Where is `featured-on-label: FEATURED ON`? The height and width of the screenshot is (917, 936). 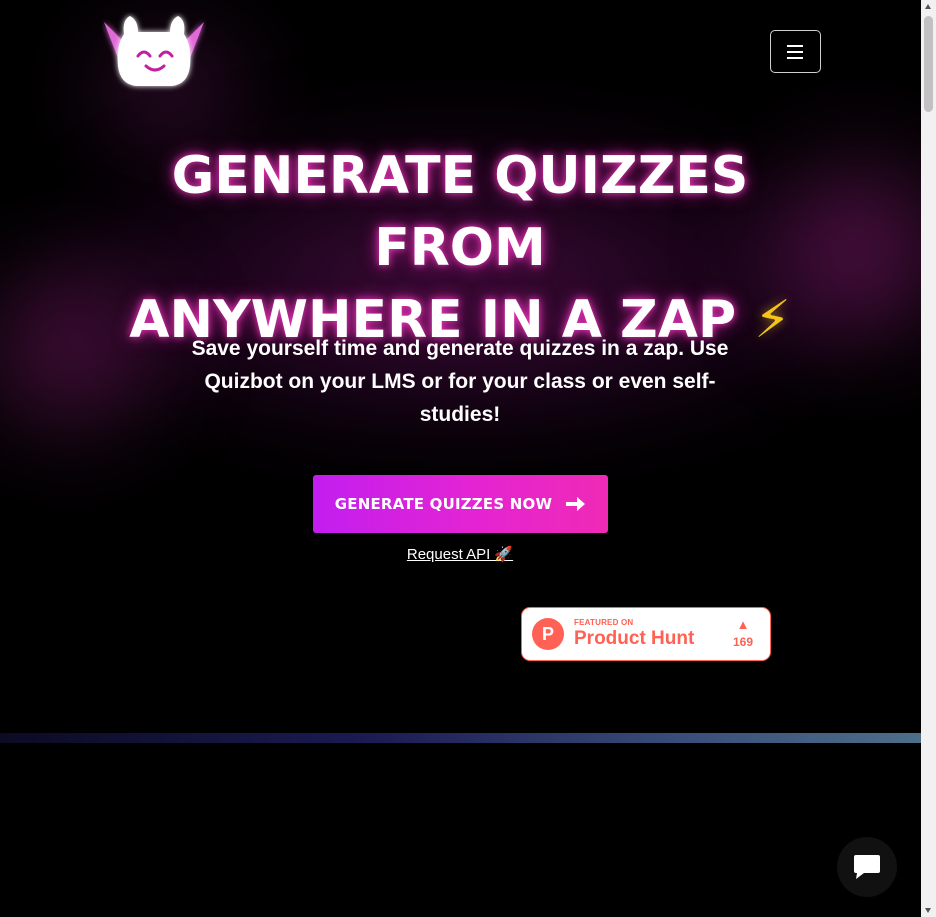
featured-on-label: FEATURED ON is located at coordinates (604, 622).